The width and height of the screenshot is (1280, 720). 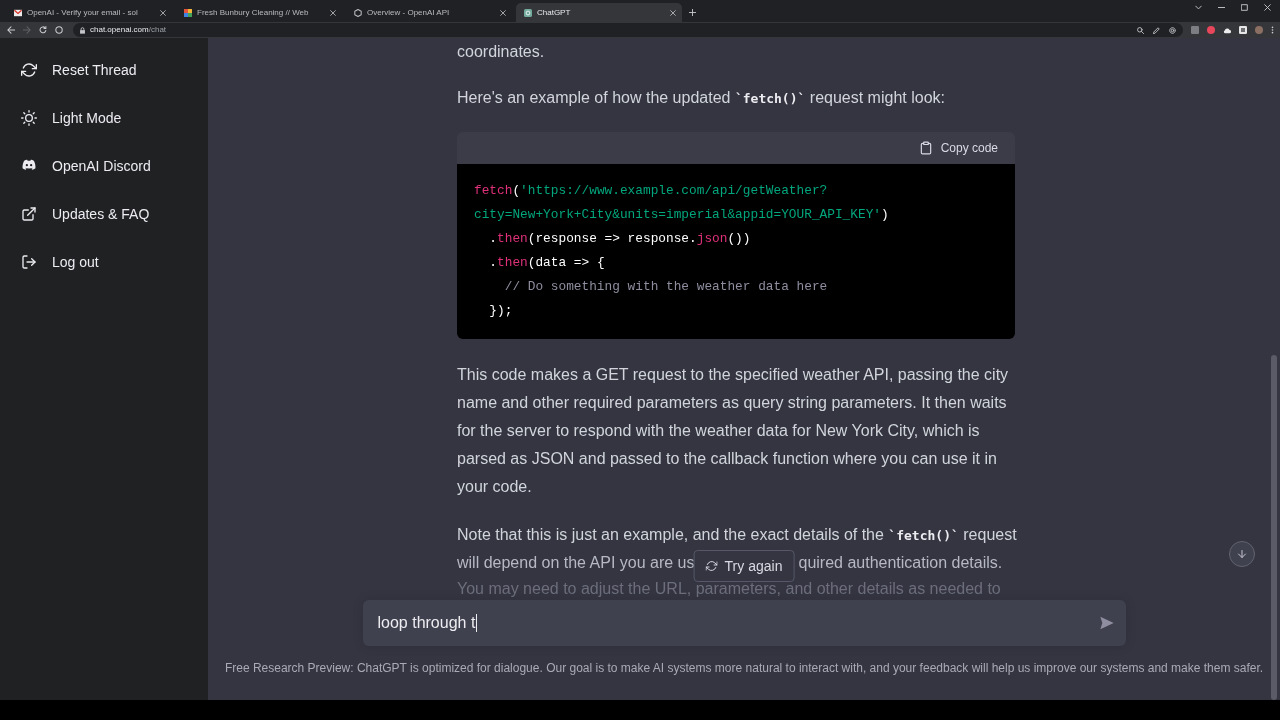 What do you see at coordinates (651, 191) in the screenshot?
I see `code-line: fetch('https://www.example.com/api/getWeather?` at bounding box center [651, 191].